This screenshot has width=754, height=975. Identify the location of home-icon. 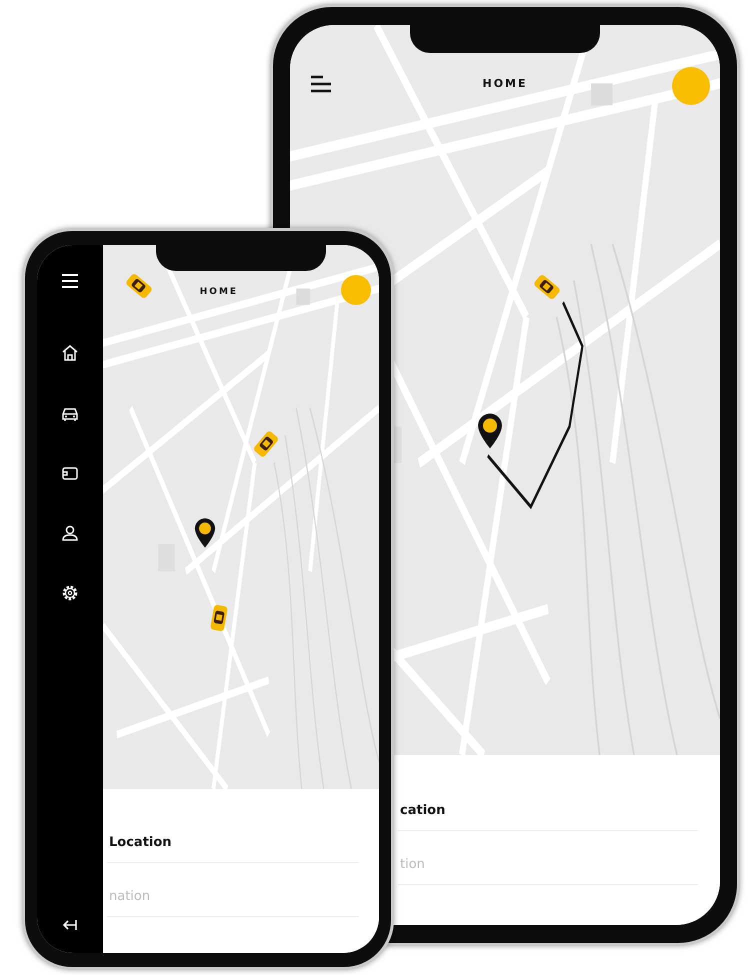
(70, 353).